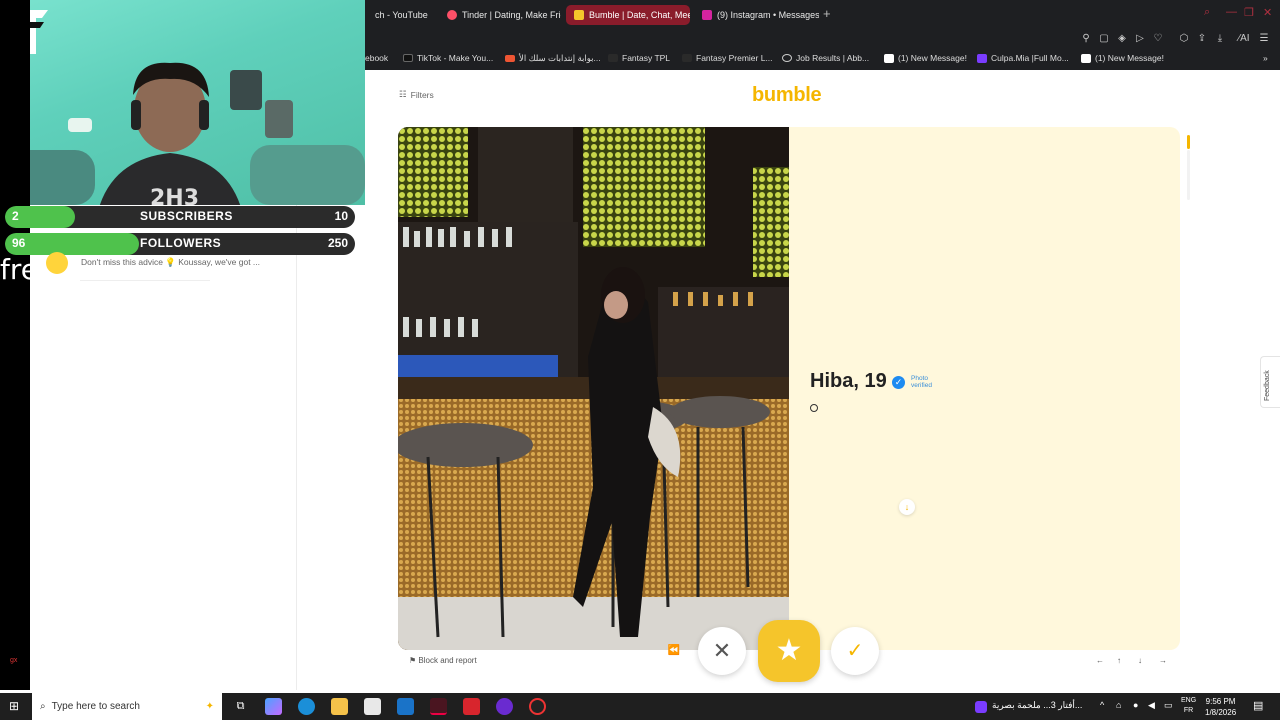  What do you see at coordinates (789, 651) in the screenshot?
I see `superswipe-button: ★` at bounding box center [789, 651].